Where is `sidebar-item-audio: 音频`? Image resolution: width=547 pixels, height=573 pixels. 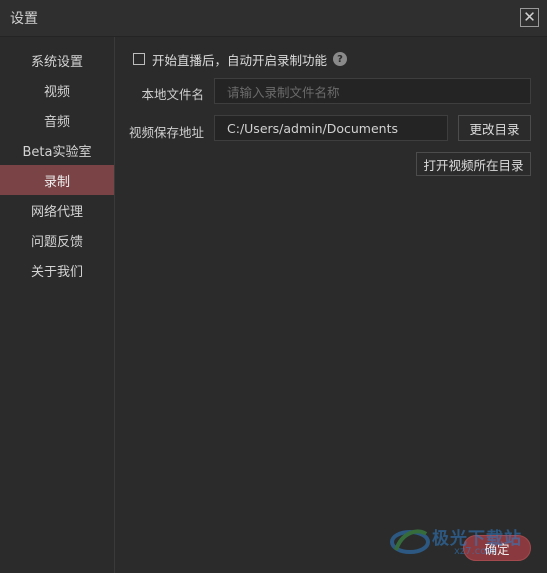
sidebar-item-audio: 音频 is located at coordinates (57, 120).